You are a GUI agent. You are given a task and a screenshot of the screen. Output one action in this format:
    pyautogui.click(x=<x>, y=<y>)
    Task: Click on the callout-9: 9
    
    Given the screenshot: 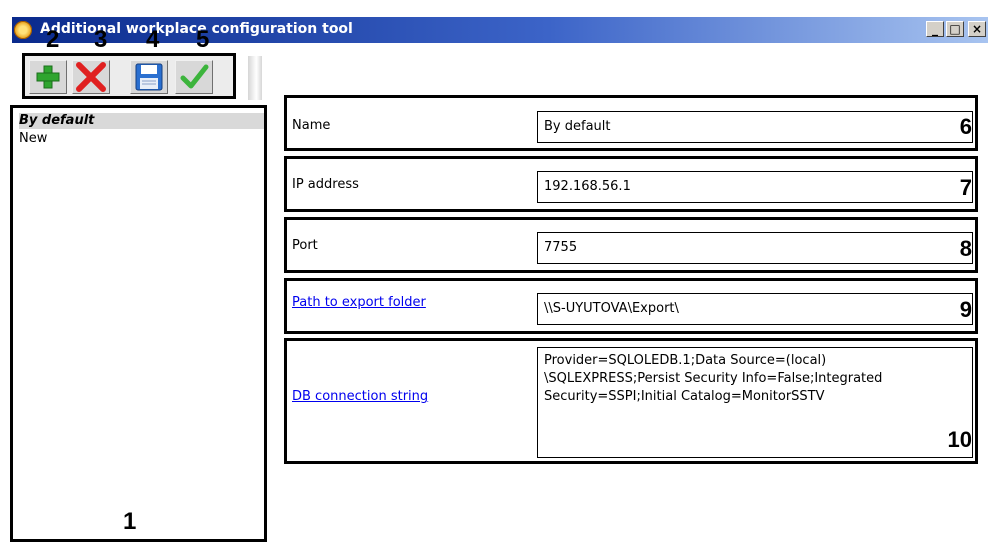 What is the action you would take?
    pyautogui.click(x=965, y=309)
    